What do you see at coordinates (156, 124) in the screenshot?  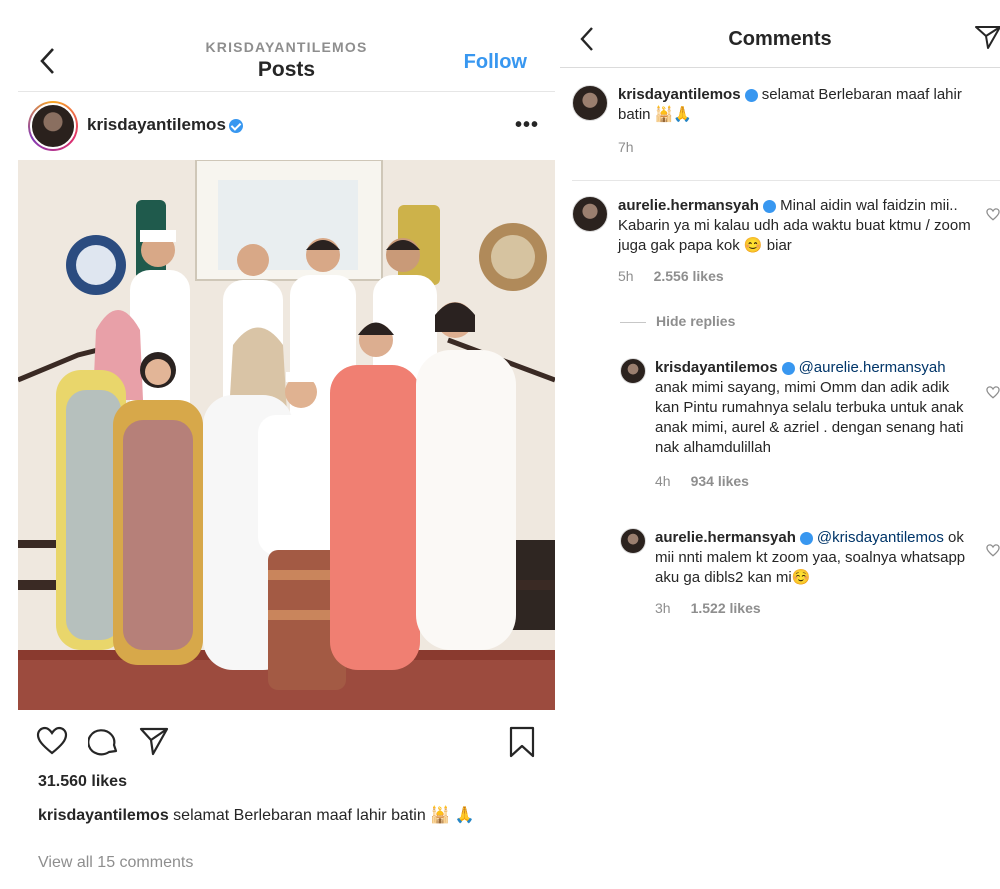 I see `post-username: krisdayantilemos` at bounding box center [156, 124].